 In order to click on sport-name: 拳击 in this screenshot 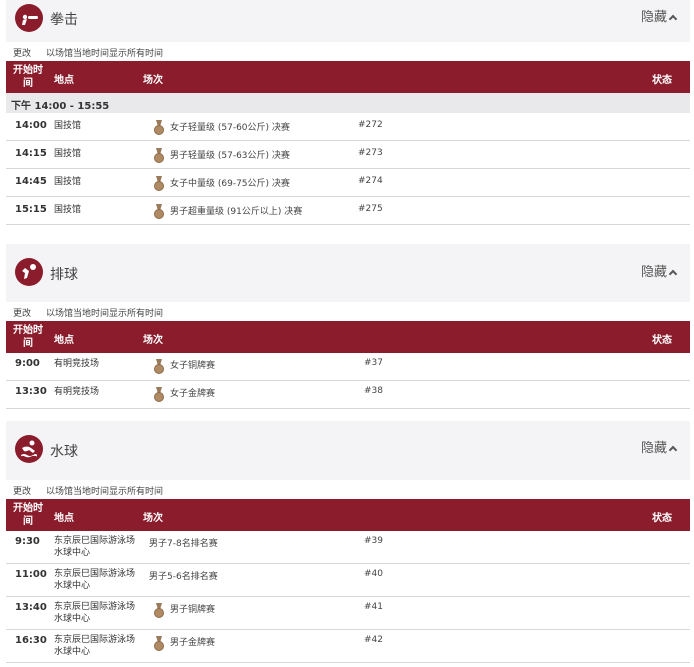, I will do `click(64, 20)`.